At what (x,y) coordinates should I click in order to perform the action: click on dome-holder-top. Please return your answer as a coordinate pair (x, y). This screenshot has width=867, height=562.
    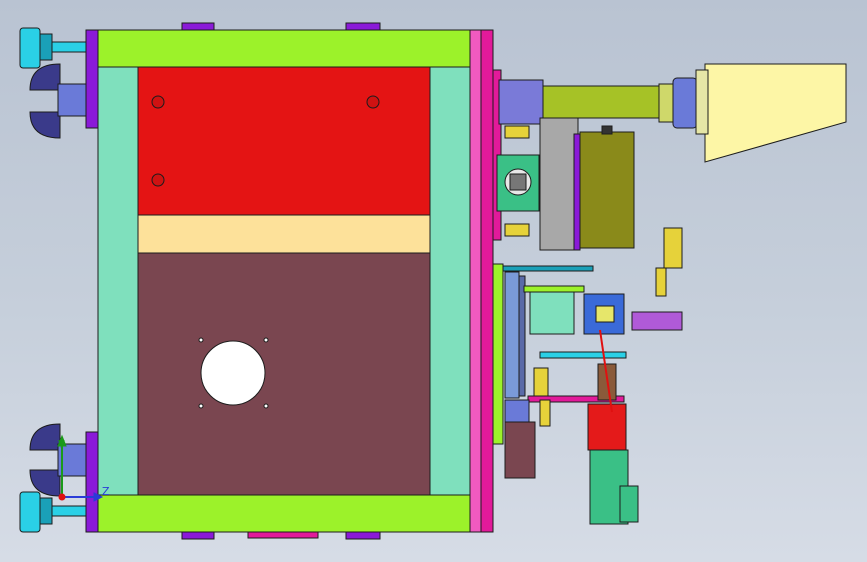
    Looking at the image, I should click on (72, 100).